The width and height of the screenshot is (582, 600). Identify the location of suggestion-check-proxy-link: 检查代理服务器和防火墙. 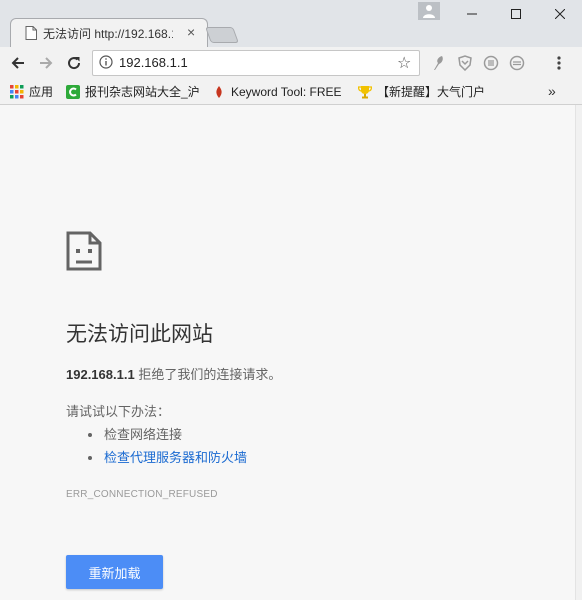
(166, 457).